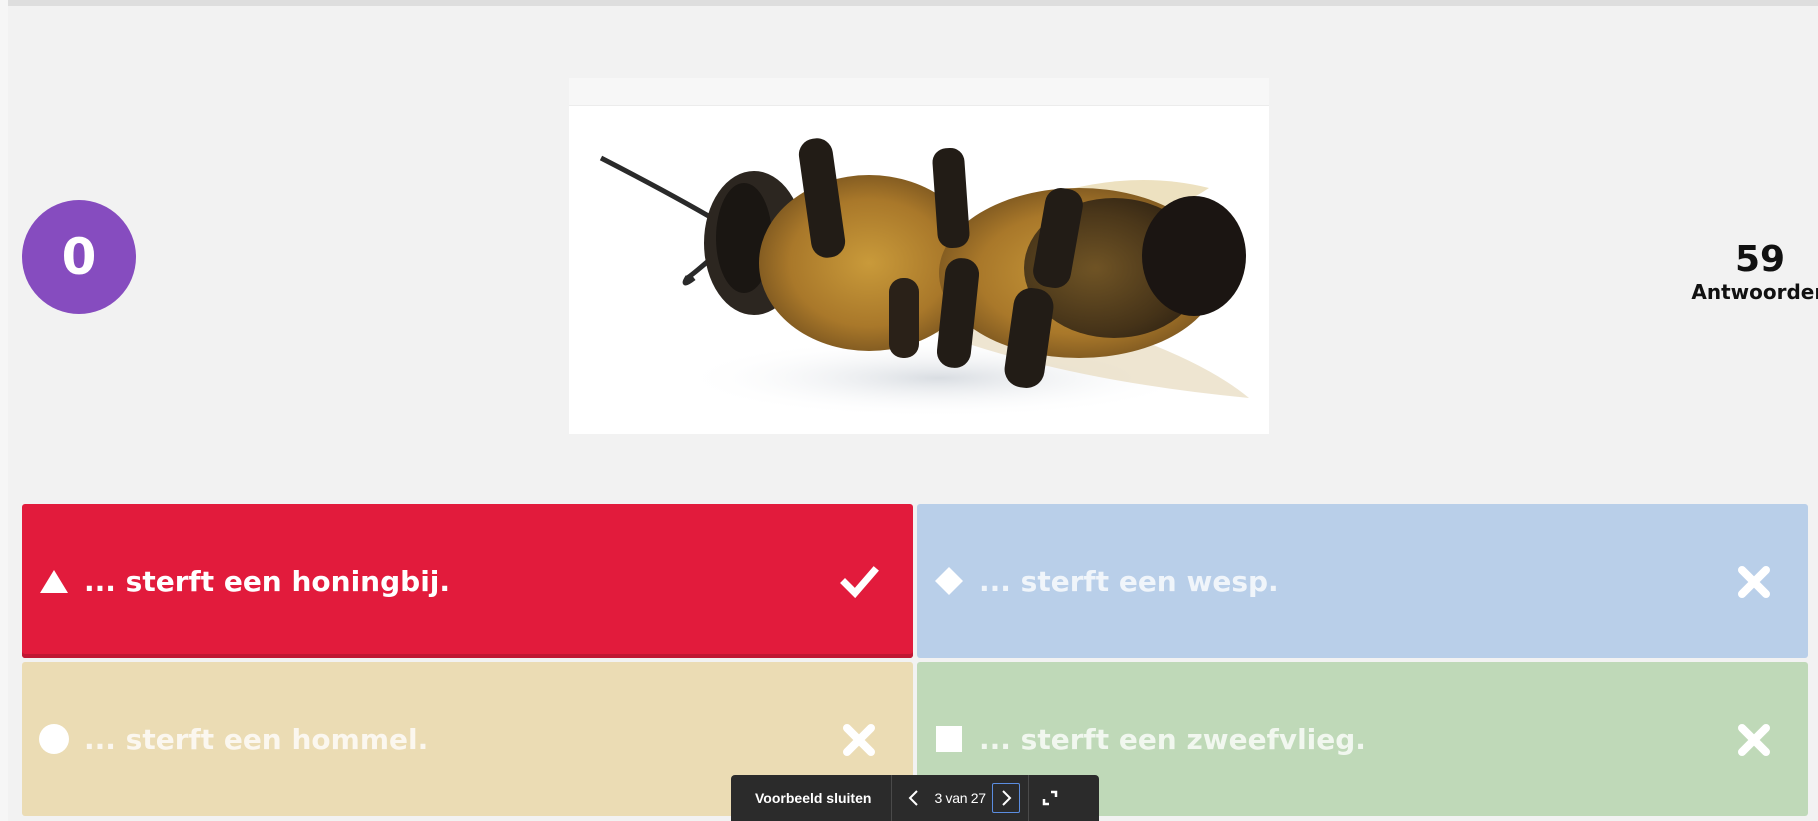 The width and height of the screenshot is (1818, 821). What do you see at coordinates (267, 581) in the screenshot?
I see `answer-text: ... sterft een honingbij.` at bounding box center [267, 581].